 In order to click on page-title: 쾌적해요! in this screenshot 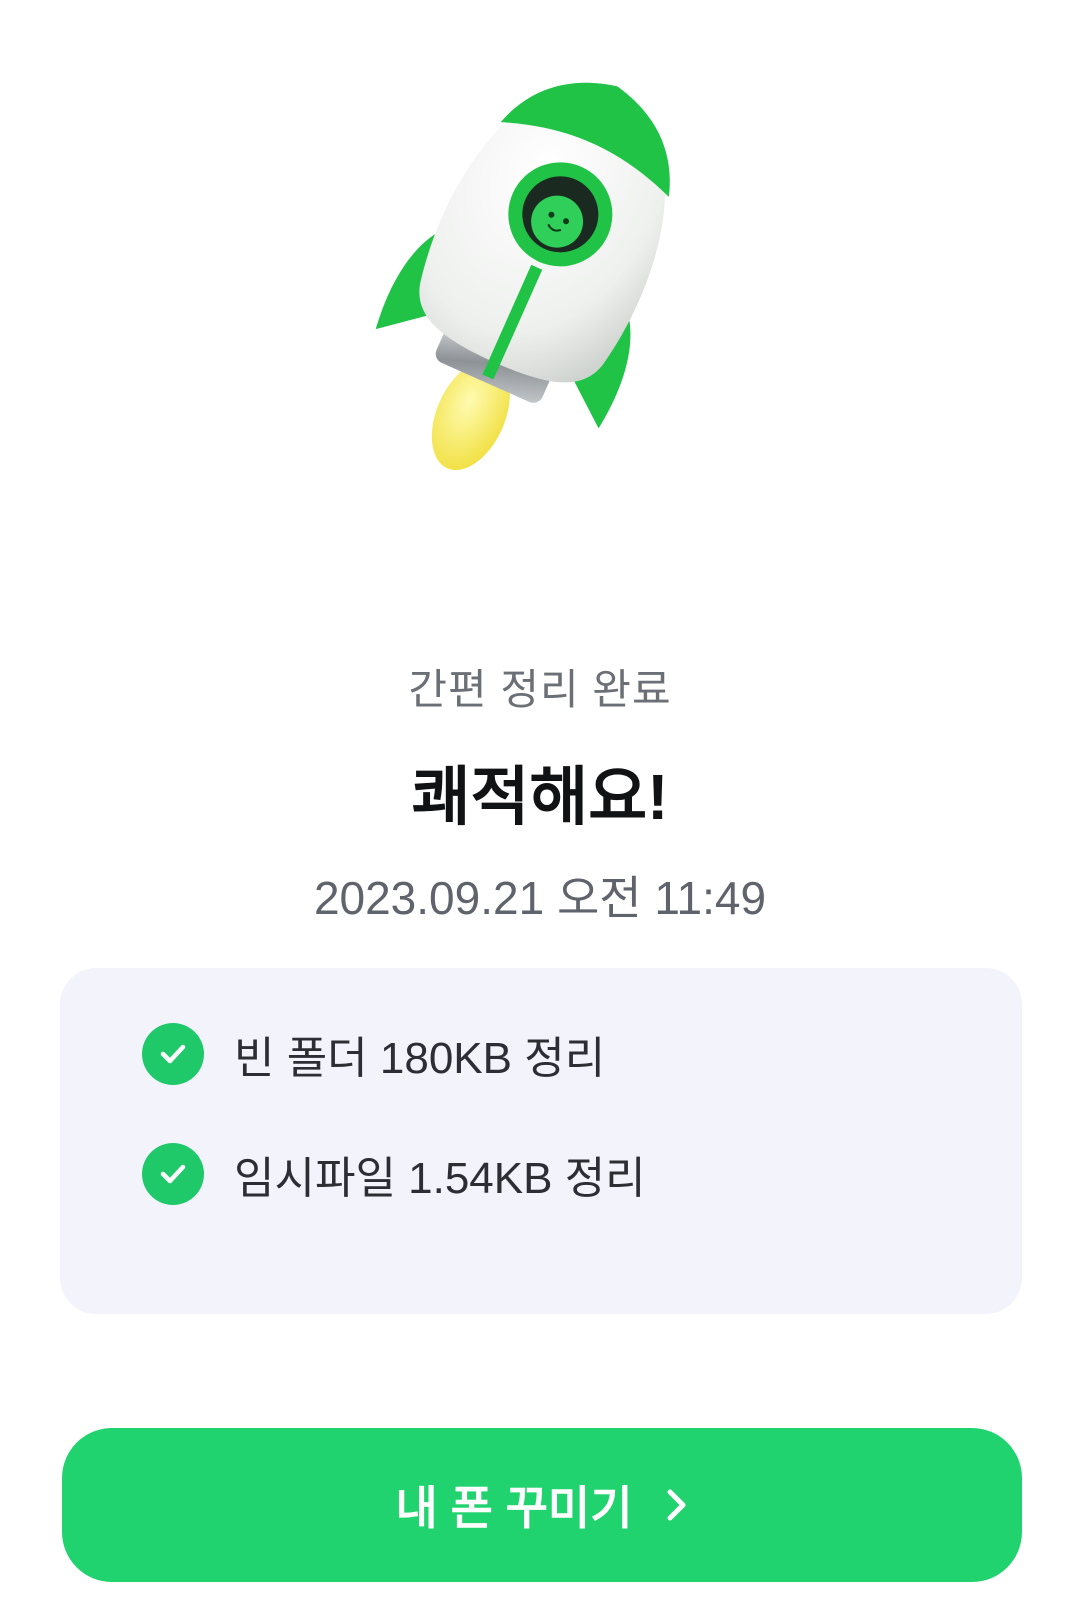, I will do `click(540, 797)`.